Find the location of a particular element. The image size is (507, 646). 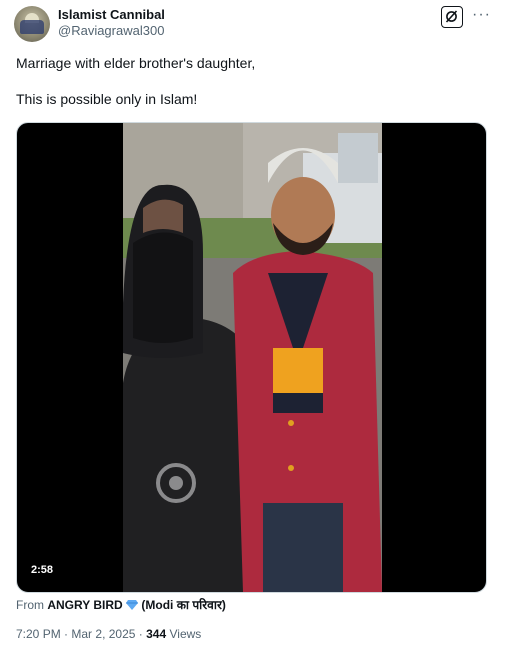

video-attribution: From ANGRY BIRD (Modi का परिवार) is located at coordinates (121, 605).